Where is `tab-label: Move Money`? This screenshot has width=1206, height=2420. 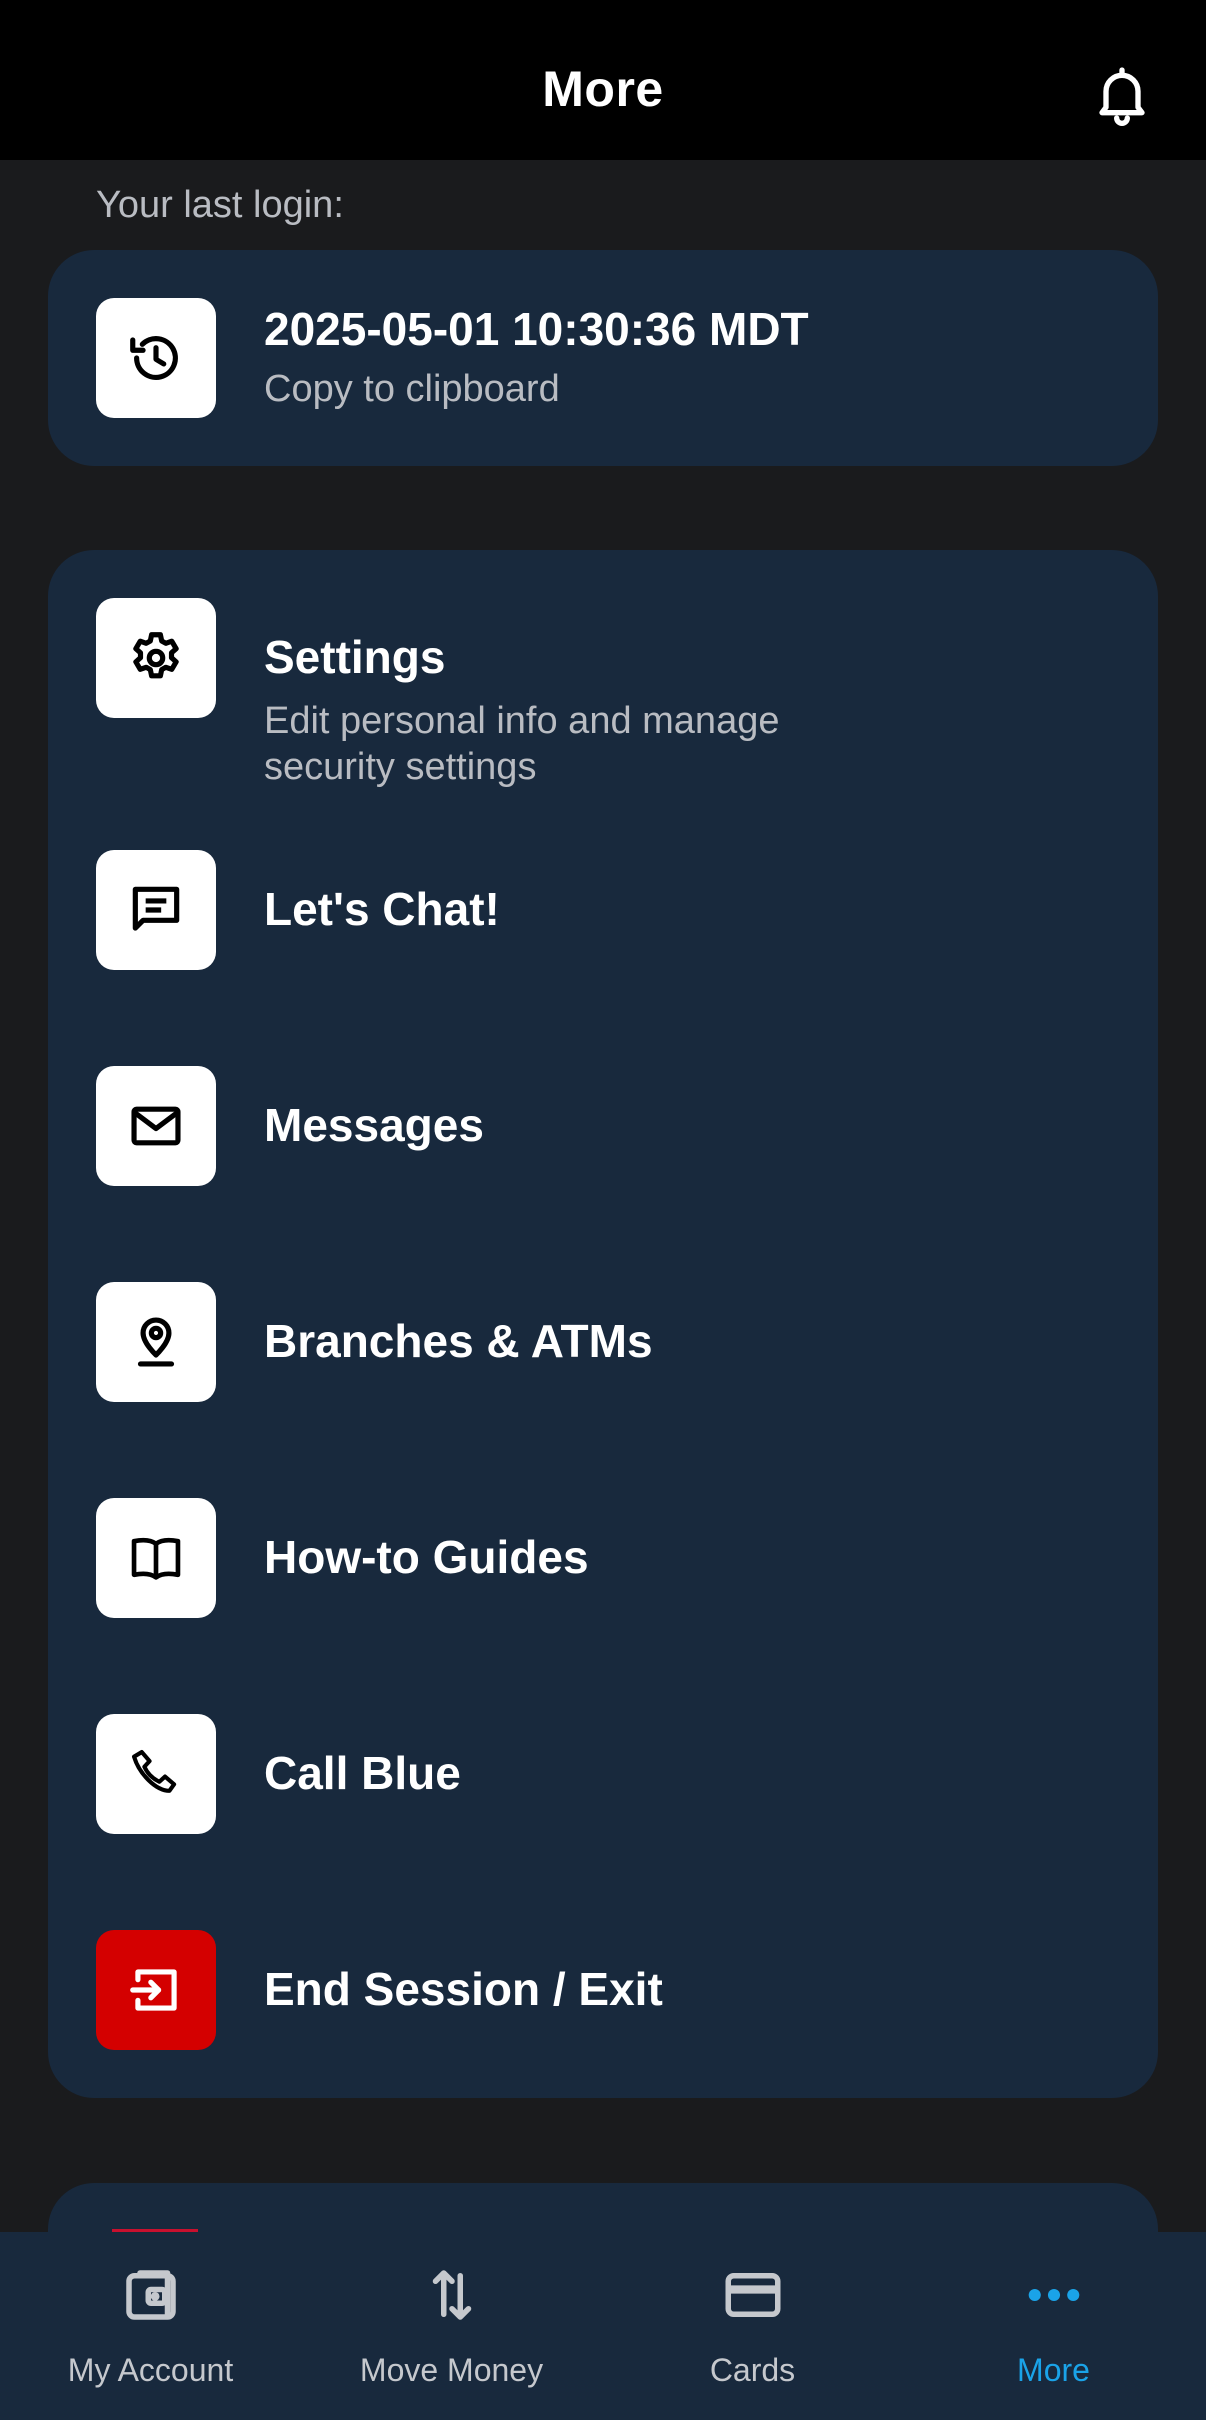
tab-label: Move Money is located at coordinates (451, 2370).